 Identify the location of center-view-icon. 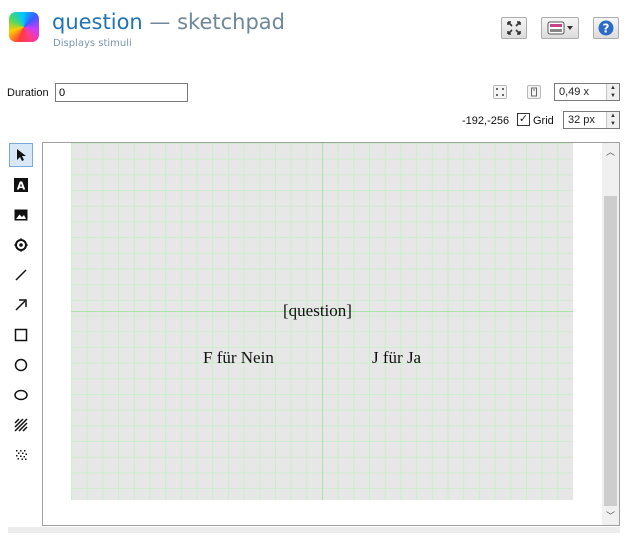
(500, 92).